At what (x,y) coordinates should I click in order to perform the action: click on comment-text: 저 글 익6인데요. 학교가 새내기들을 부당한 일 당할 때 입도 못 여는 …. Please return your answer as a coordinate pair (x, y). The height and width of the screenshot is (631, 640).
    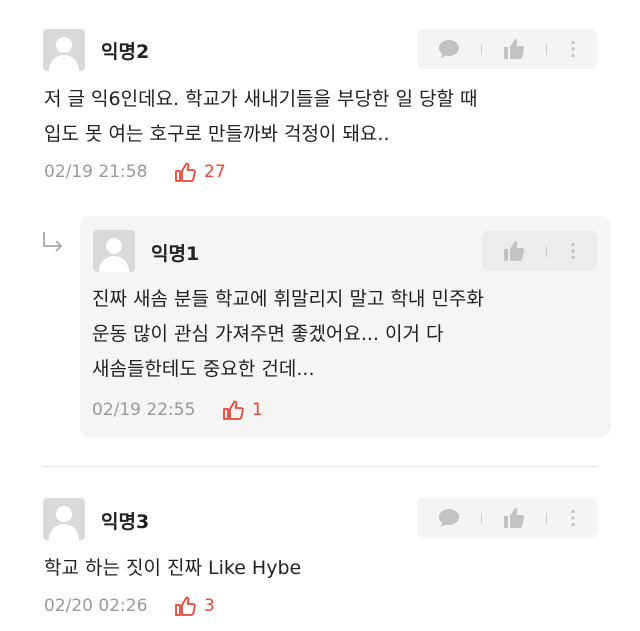
    Looking at the image, I should click on (261, 116).